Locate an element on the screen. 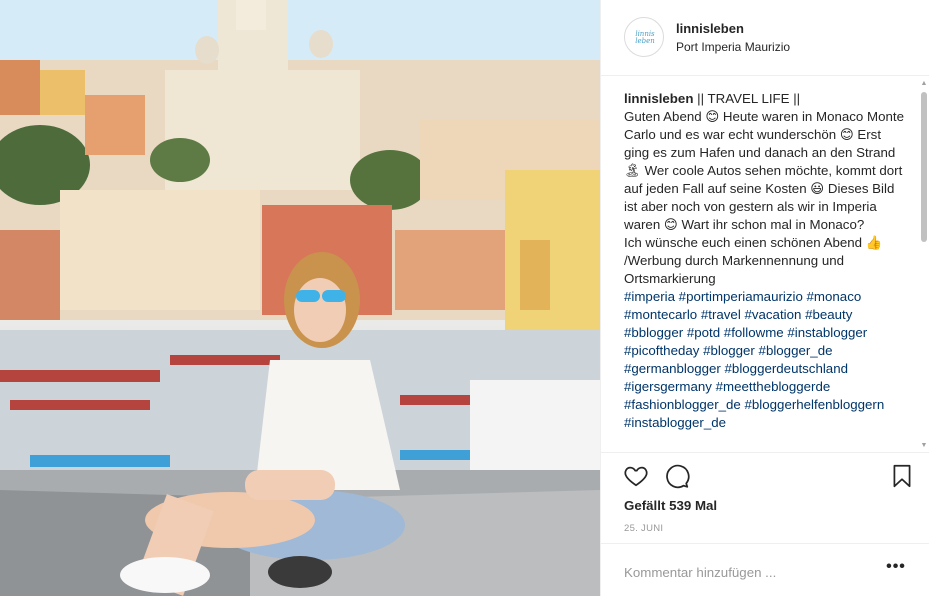 This screenshot has height=596, width=929. like-button is located at coordinates (636, 476).